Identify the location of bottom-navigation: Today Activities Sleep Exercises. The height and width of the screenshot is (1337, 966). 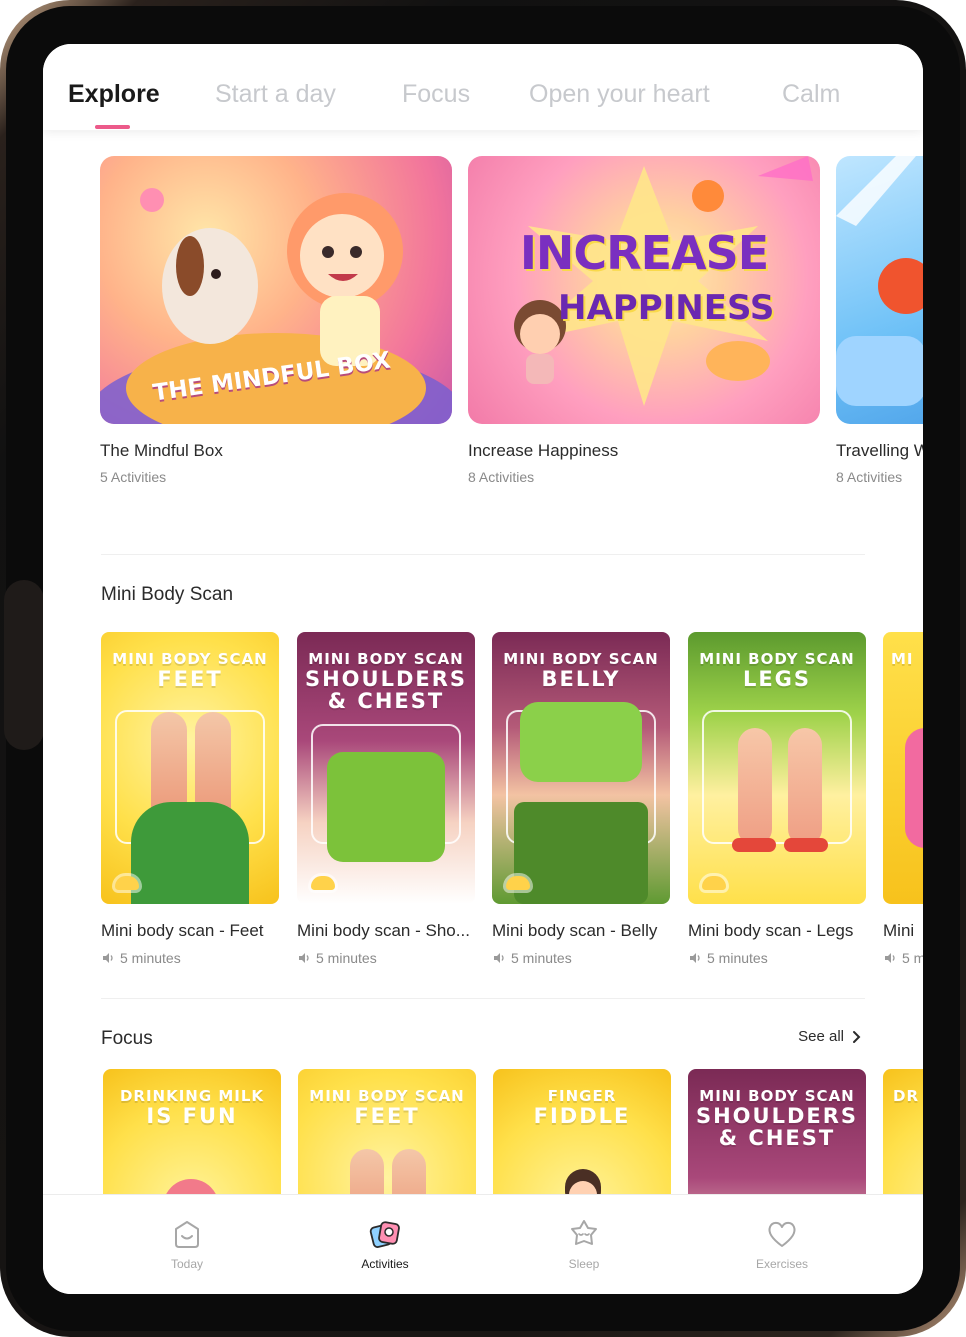
(483, 1244).